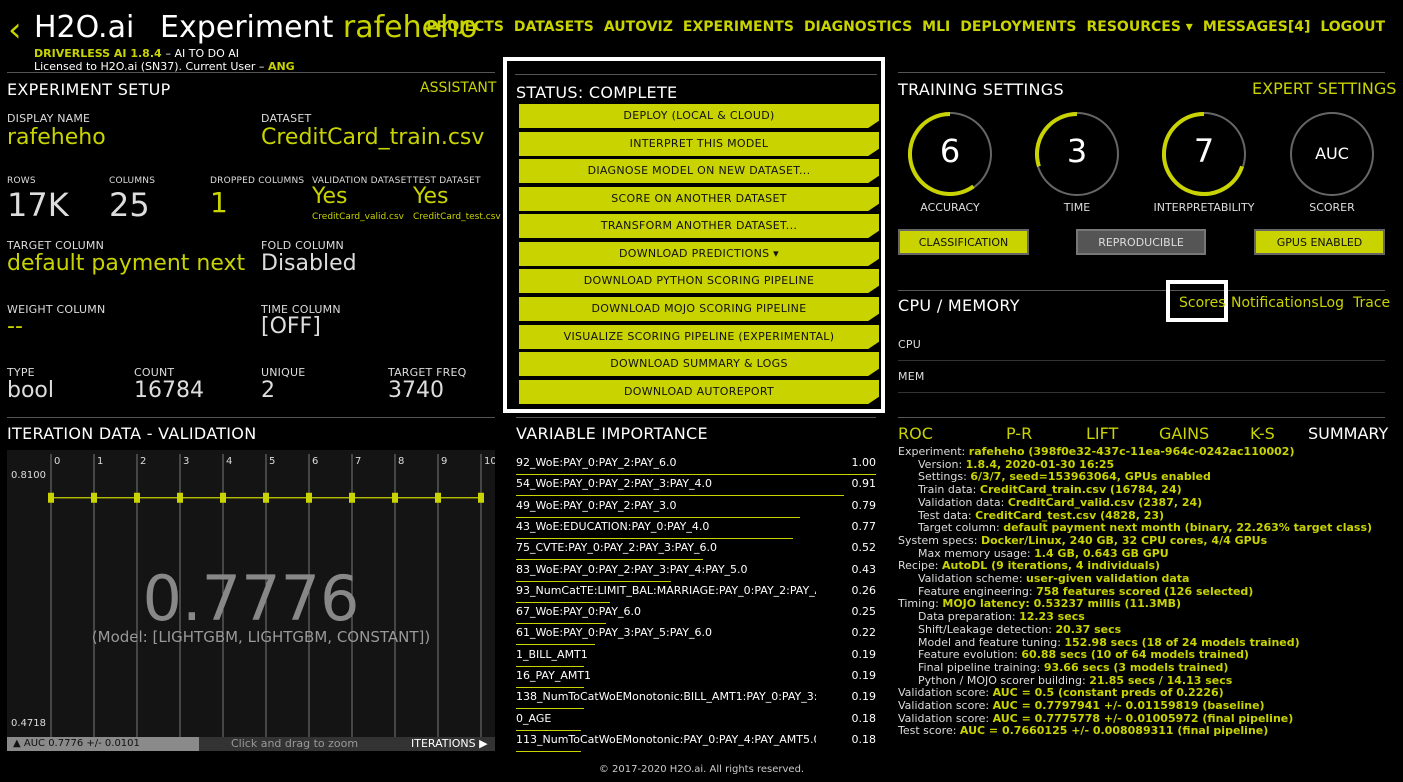 The width and height of the screenshot is (1403, 782). Describe the element at coordinates (696, 635) in the screenshot. I see `varimp-row: 61_WoE:PAY_0:PAY_3:PAY_5:PAY_6.0 0.22` at that location.